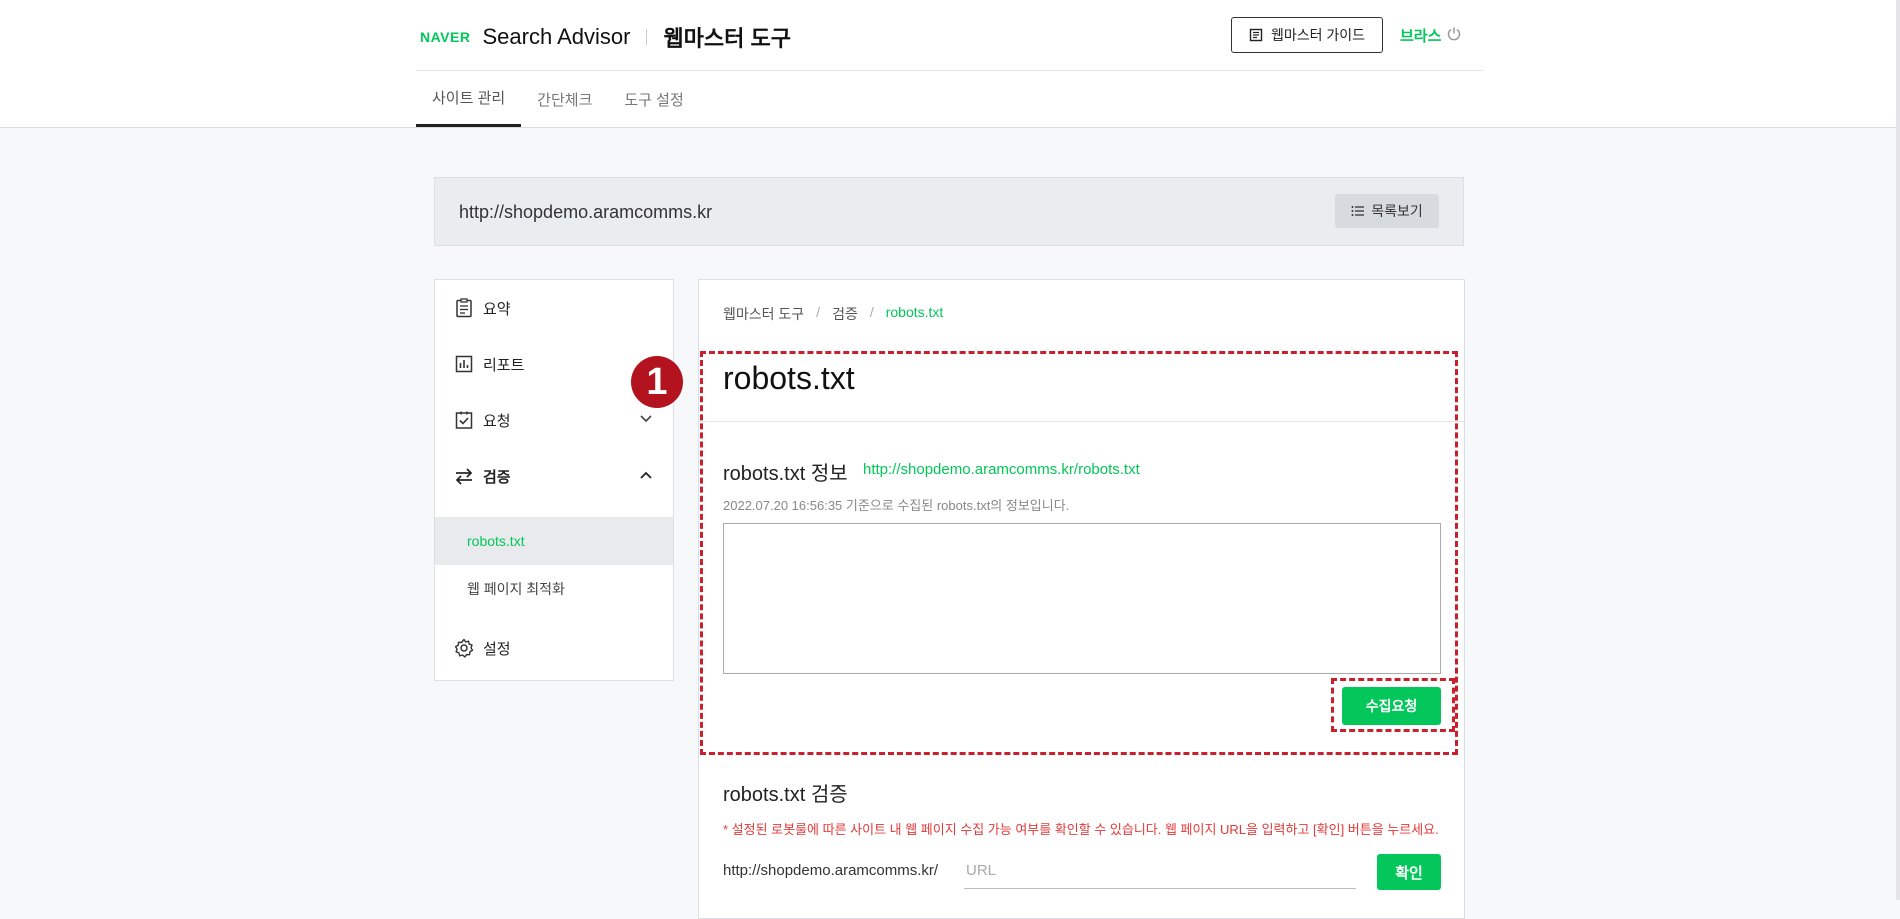 The width and height of the screenshot is (1900, 919). Describe the element at coordinates (914, 312) in the screenshot. I see `breadcrumb-current: robots.txt` at that location.